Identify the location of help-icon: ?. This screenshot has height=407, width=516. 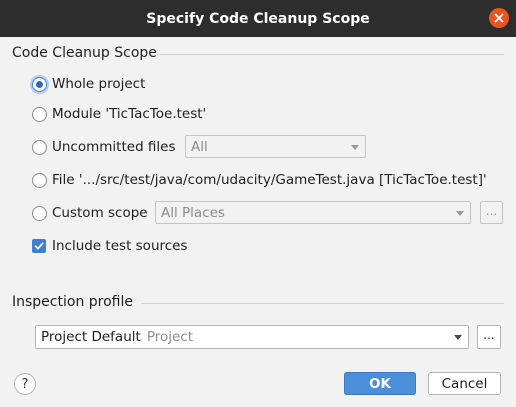
(25, 384).